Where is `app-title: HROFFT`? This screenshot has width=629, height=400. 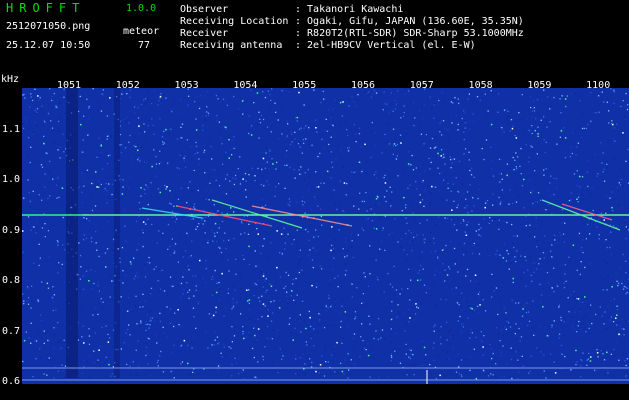
app-title: HROFFT is located at coordinates (46, 8).